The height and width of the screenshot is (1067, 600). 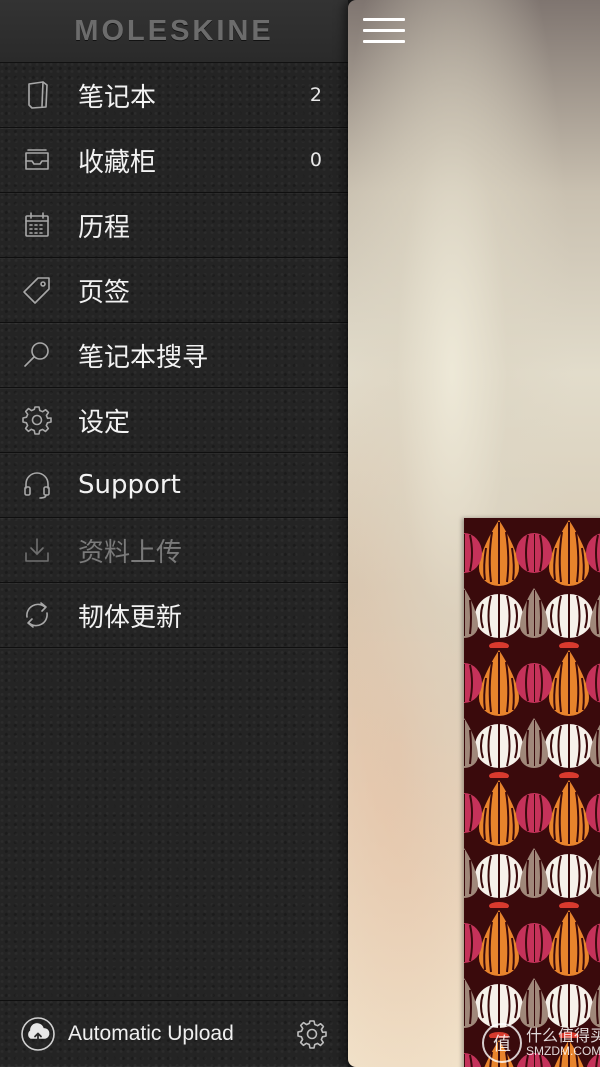 What do you see at coordinates (37, 485) in the screenshot?
I see `headset-icon` at bounding box center [37, 485].